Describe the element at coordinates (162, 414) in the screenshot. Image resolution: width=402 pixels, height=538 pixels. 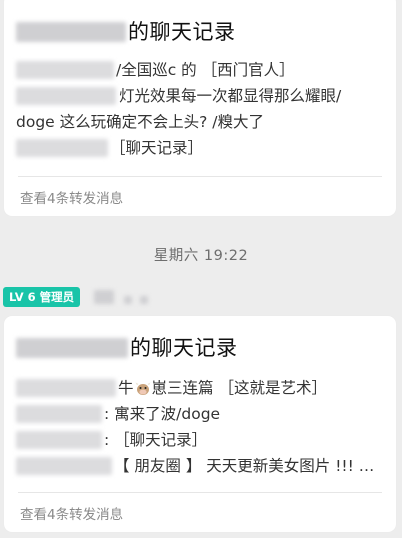
I see `message-preview-text: : 寓来了波/doge` at that location.